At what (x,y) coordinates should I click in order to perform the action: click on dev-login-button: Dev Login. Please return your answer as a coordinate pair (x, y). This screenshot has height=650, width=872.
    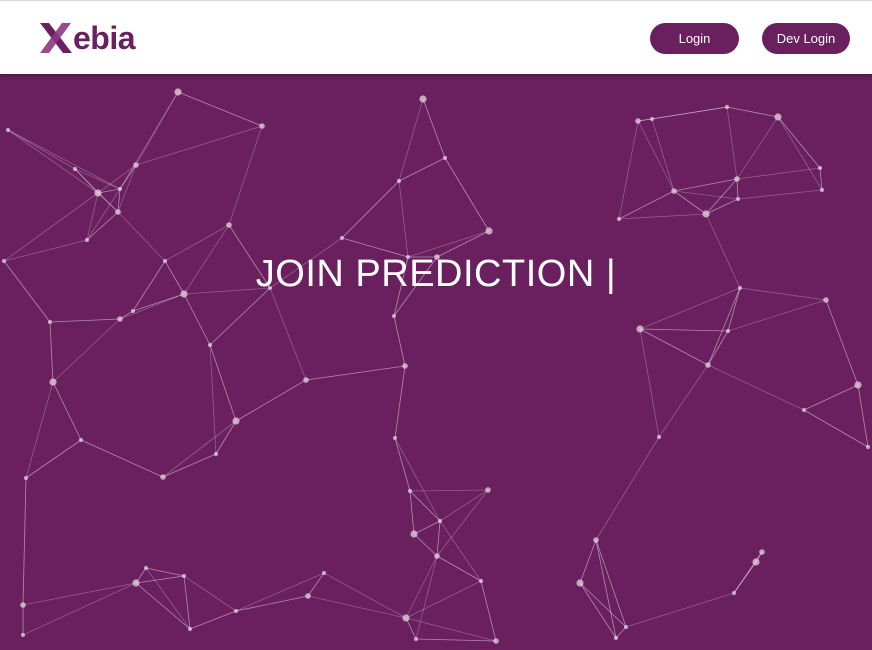
    Looking at the image, I should click on (806, 38).